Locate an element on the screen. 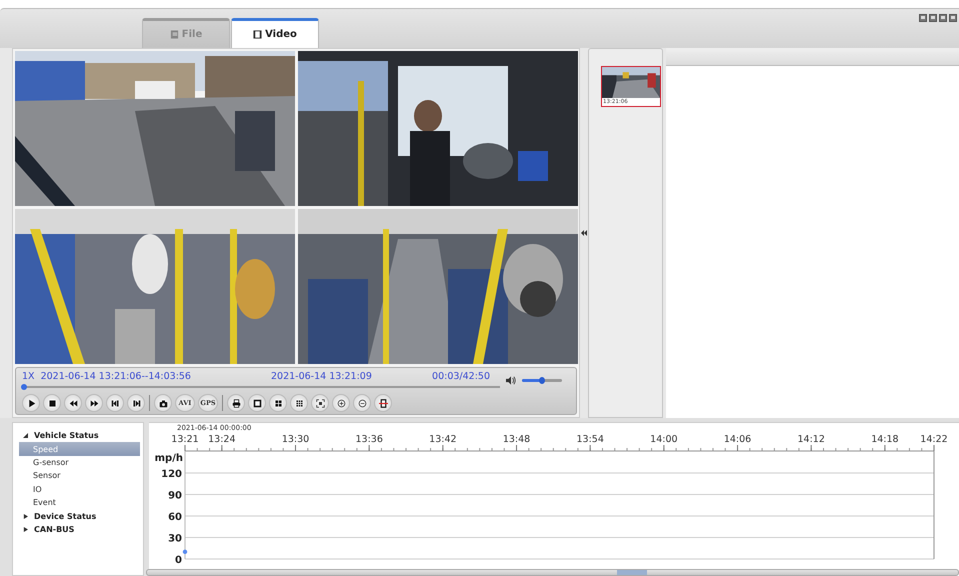 The height and width of the screenshot is (576, 959). tree-item: CAN-BUS is located at coordinates (78, 529).